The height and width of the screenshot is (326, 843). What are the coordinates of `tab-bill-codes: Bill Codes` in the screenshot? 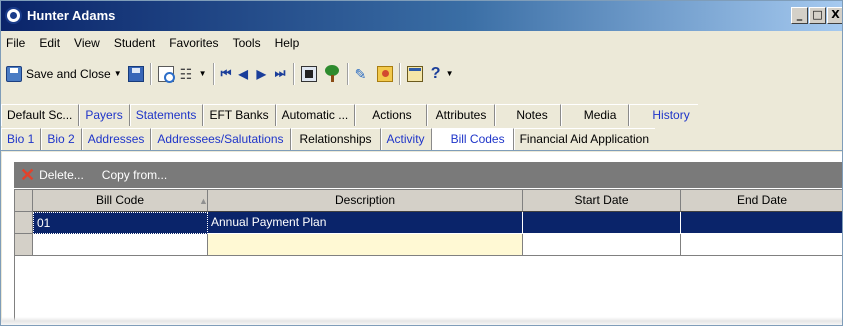 It's located at (472, 139).